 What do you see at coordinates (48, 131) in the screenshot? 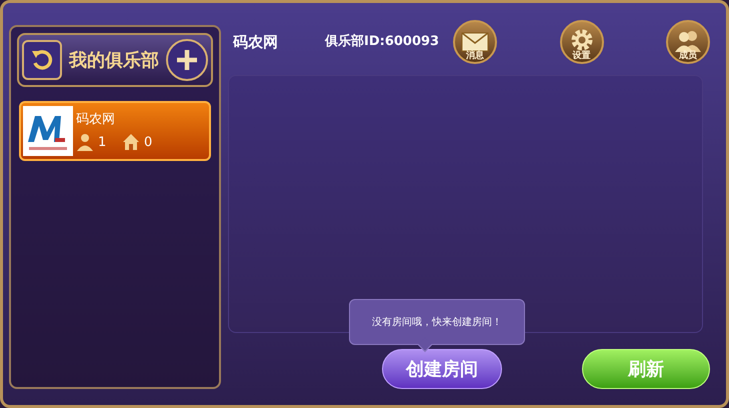
I see `club-logo` at bounding box center [48, 131].